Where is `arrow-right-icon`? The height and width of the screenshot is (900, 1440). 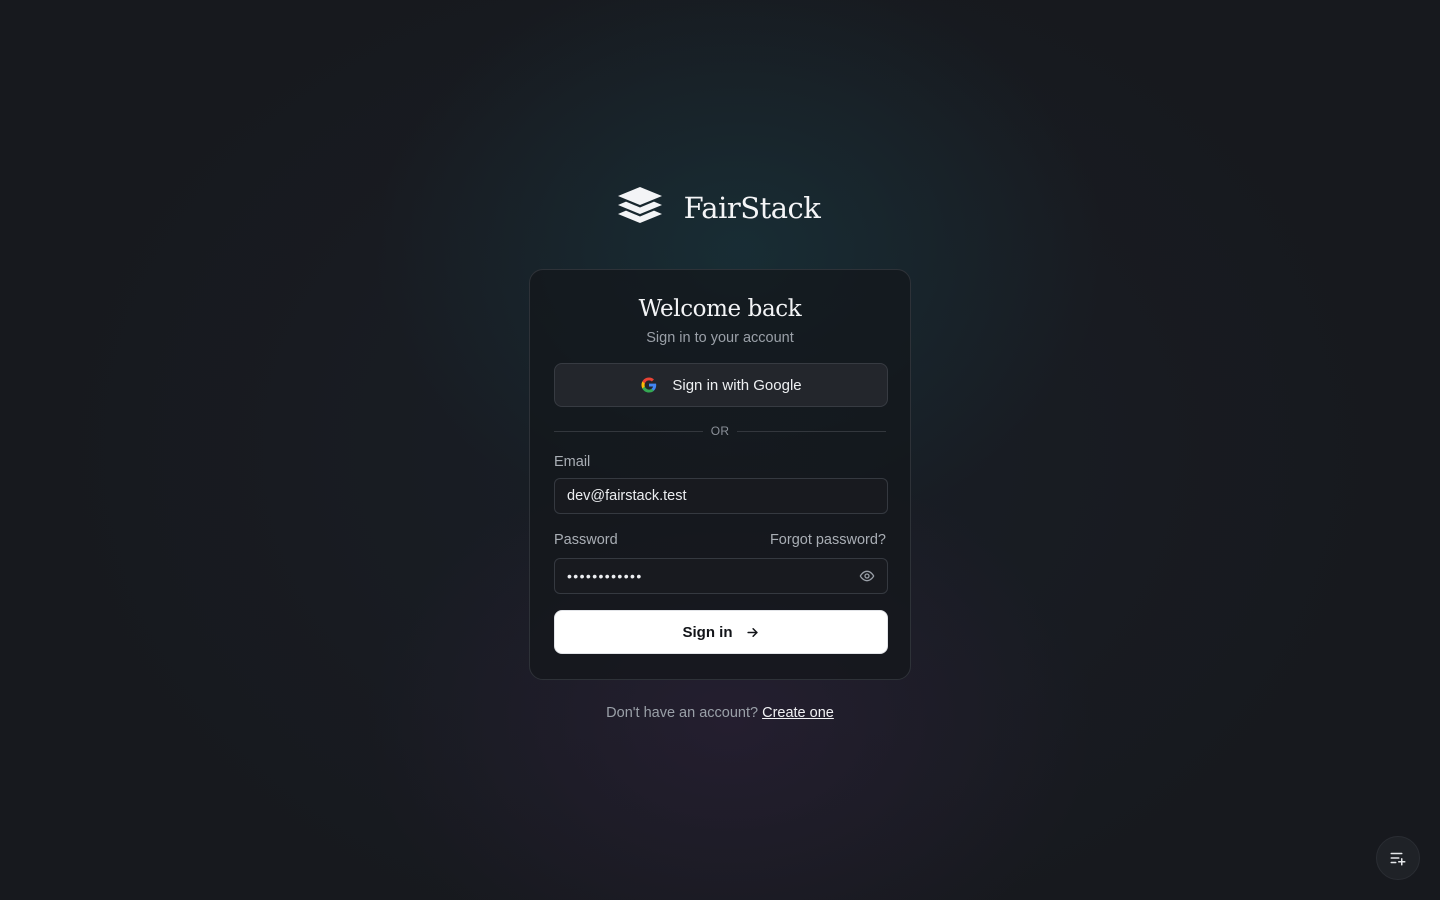
arrow-right-icon is located at coordinates (752, 632).